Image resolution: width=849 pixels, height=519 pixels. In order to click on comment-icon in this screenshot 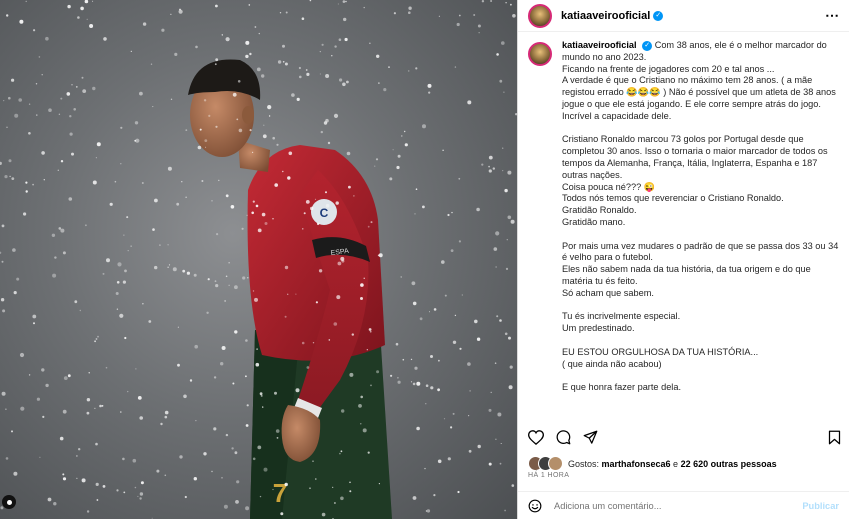, I will do `click(563, 437)`.